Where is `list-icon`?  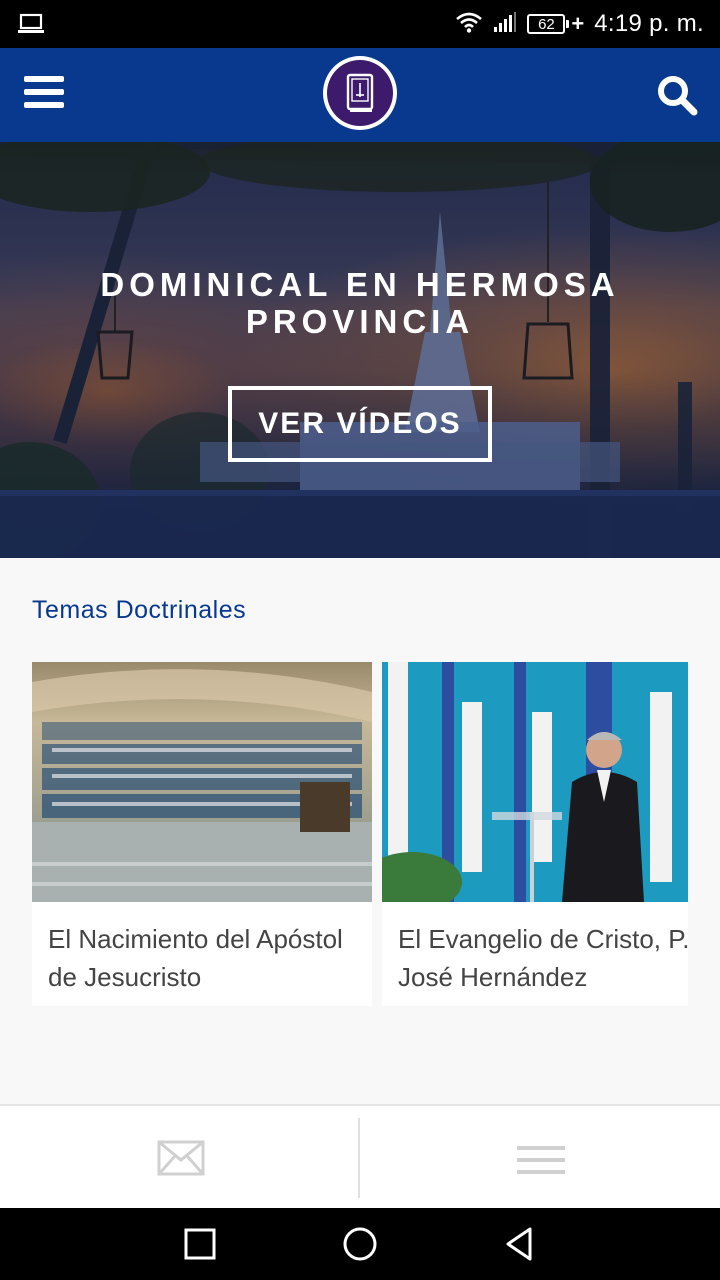
list-icon is located at coordinates (541, 1160).